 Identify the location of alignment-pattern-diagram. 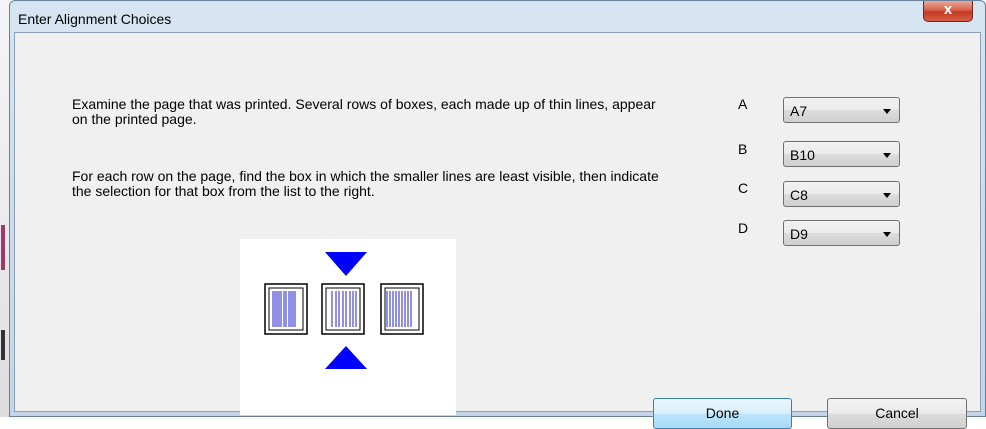
(348, 327).